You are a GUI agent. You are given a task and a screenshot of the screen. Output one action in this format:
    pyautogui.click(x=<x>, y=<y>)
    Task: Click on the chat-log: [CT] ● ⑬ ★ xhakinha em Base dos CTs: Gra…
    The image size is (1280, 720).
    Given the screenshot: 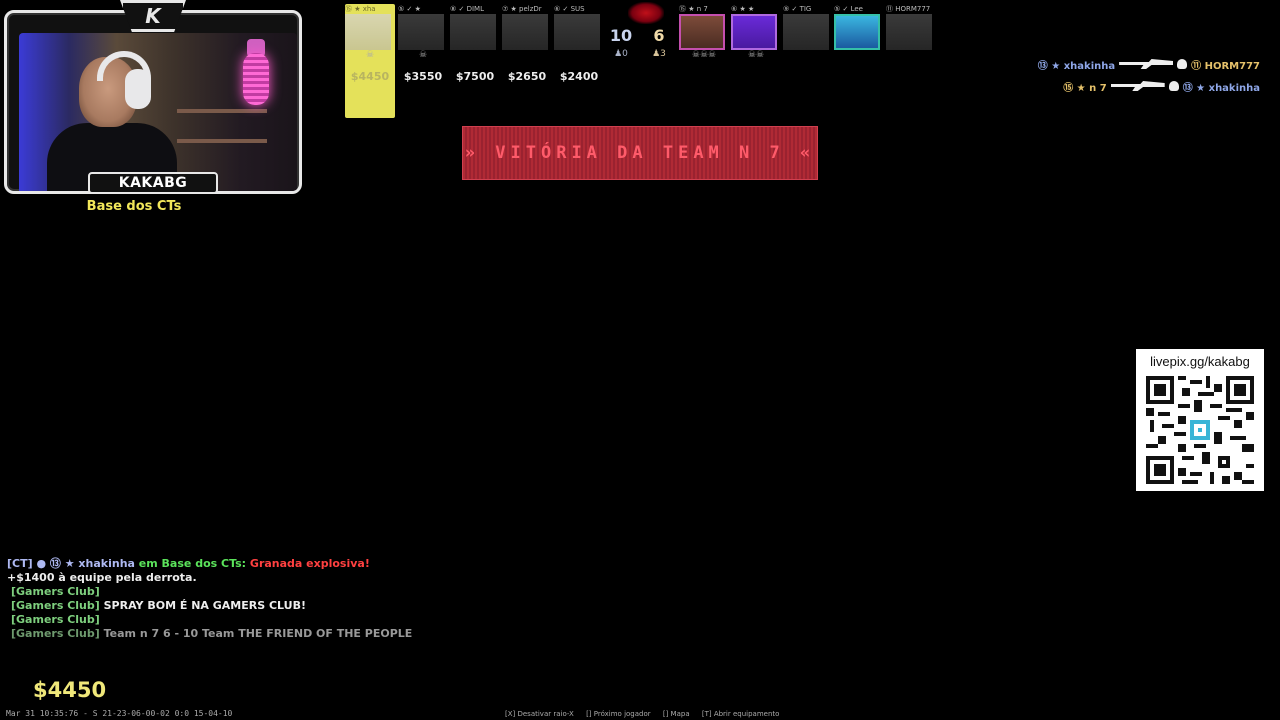 What is the action you would take?
    pyautogui.click(x=209, y=599)
    